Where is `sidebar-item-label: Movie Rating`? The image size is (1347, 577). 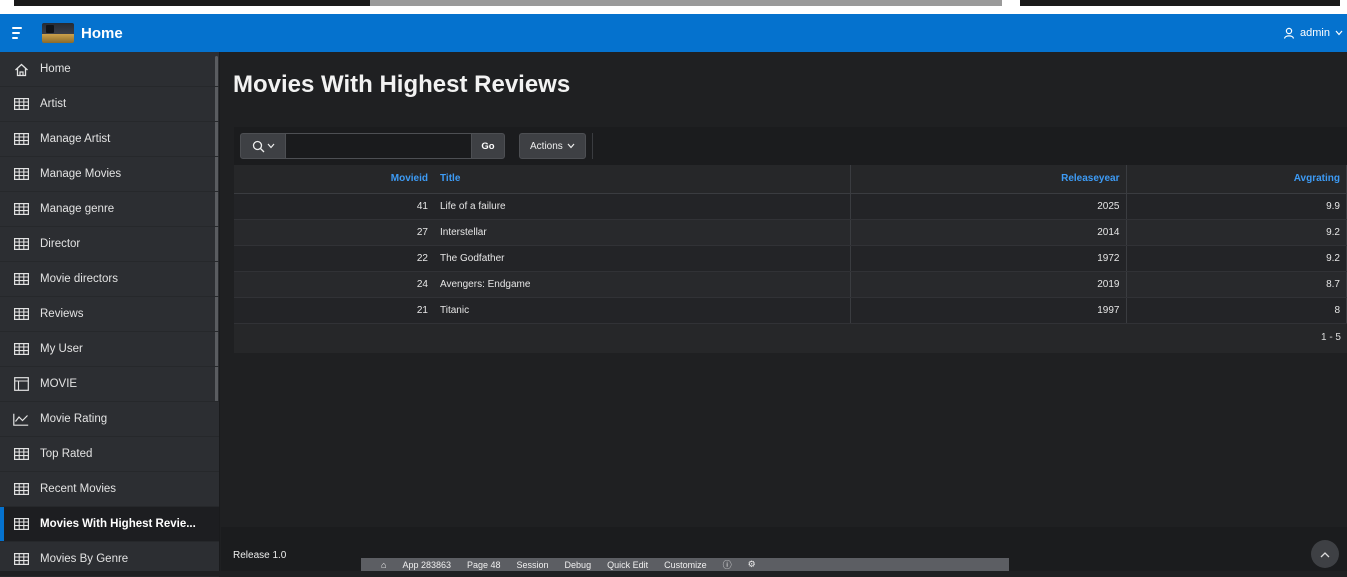 sidebar-item-label: Movie Rating is located at coordinates (74, 419).